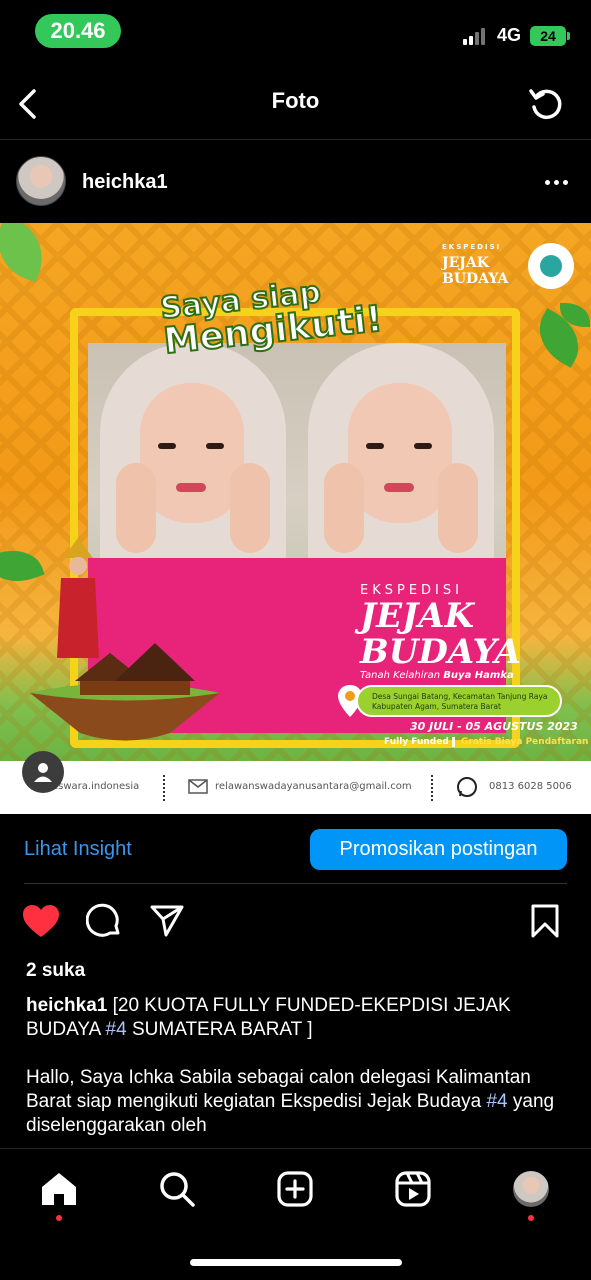 The image size is (591, 1280). I want to click on promote-post-button: Promosikan postingan, so click(438, 849).